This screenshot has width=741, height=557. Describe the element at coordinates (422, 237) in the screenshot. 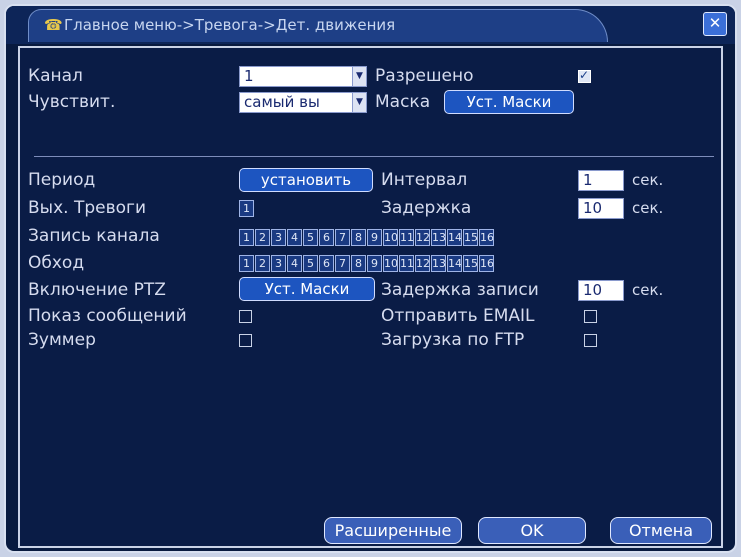

I see `record-channel-cell-12: 12` at that location.